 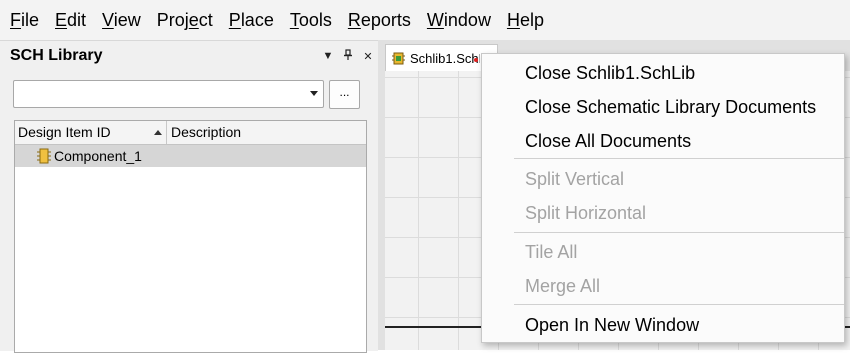 What do you see at coordinates (368, 56) in the screenshot?
I see `close-icon: ✕` at bounding box center [368, 56].